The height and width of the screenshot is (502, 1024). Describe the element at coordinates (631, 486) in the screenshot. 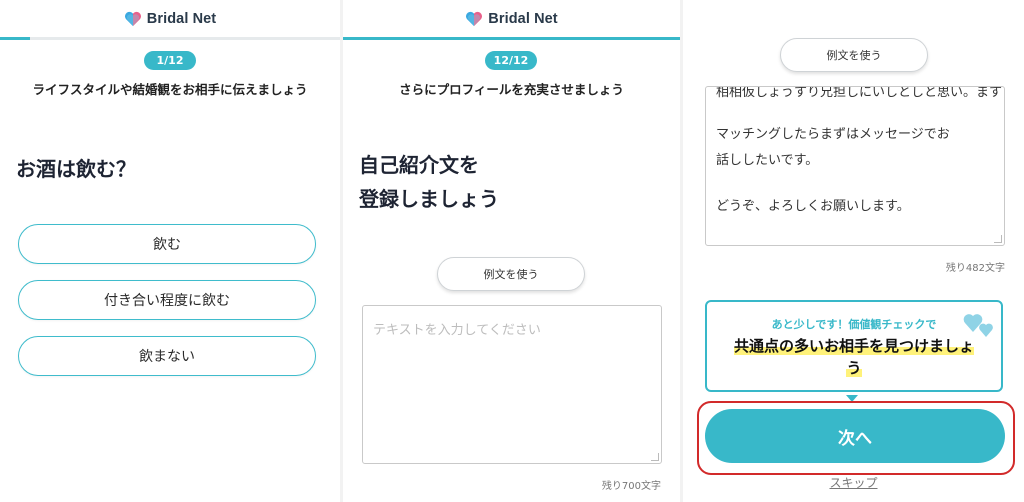

I see `char-remaining: 残り700文字` at that location.